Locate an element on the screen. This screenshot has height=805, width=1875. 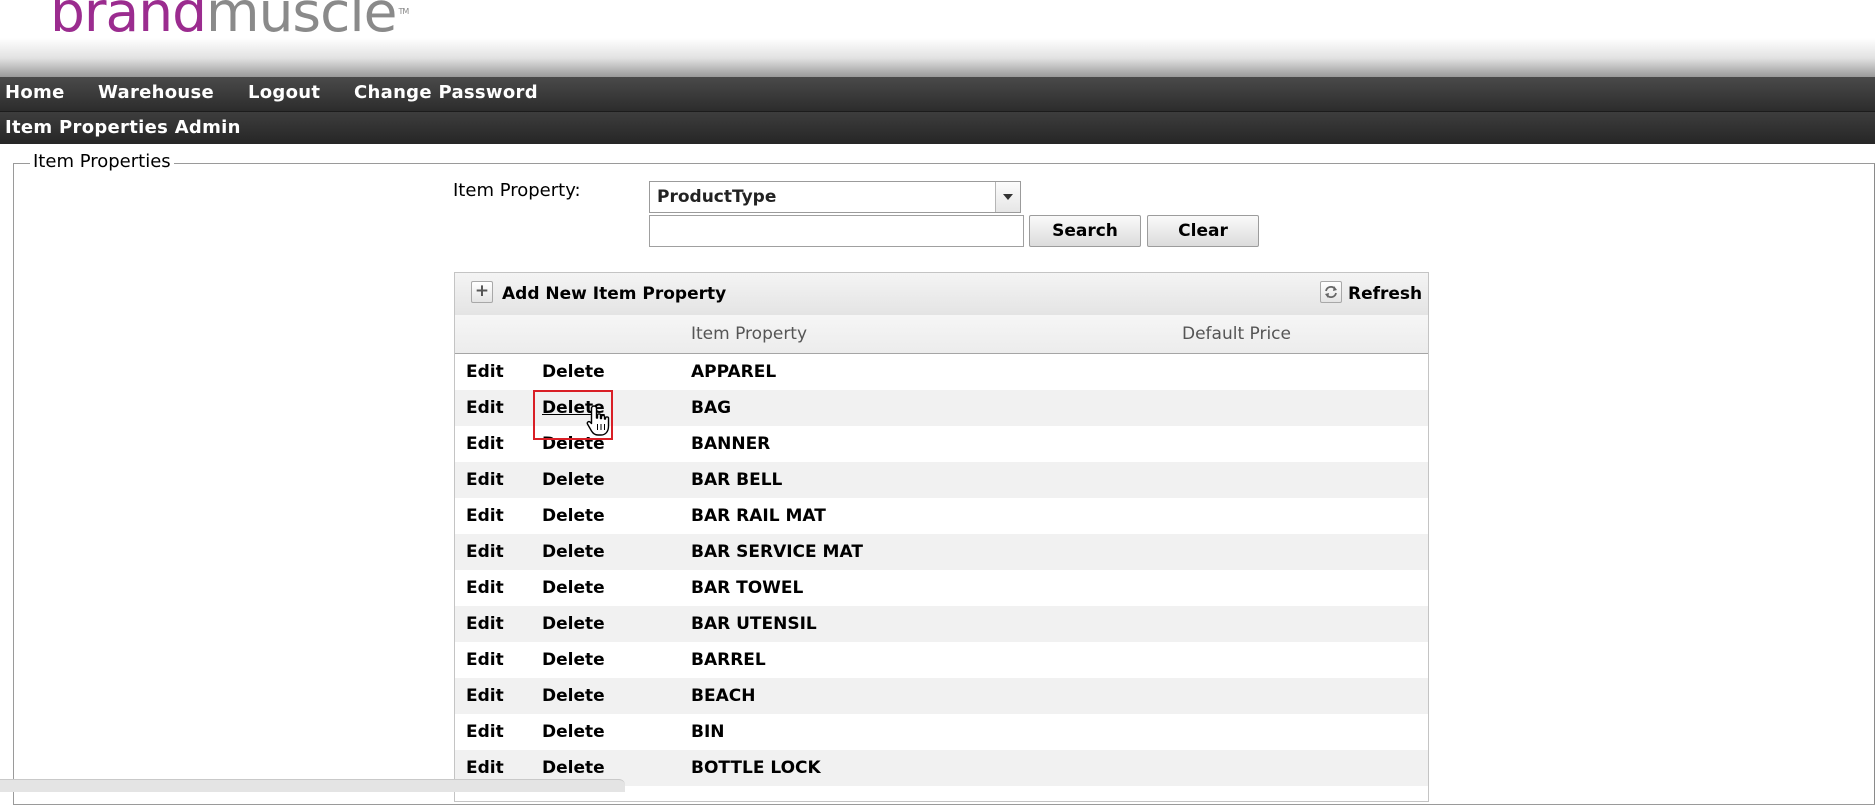
table-row: Edit Delete BAR RAIL MAT is located at coordinates (941, 516).